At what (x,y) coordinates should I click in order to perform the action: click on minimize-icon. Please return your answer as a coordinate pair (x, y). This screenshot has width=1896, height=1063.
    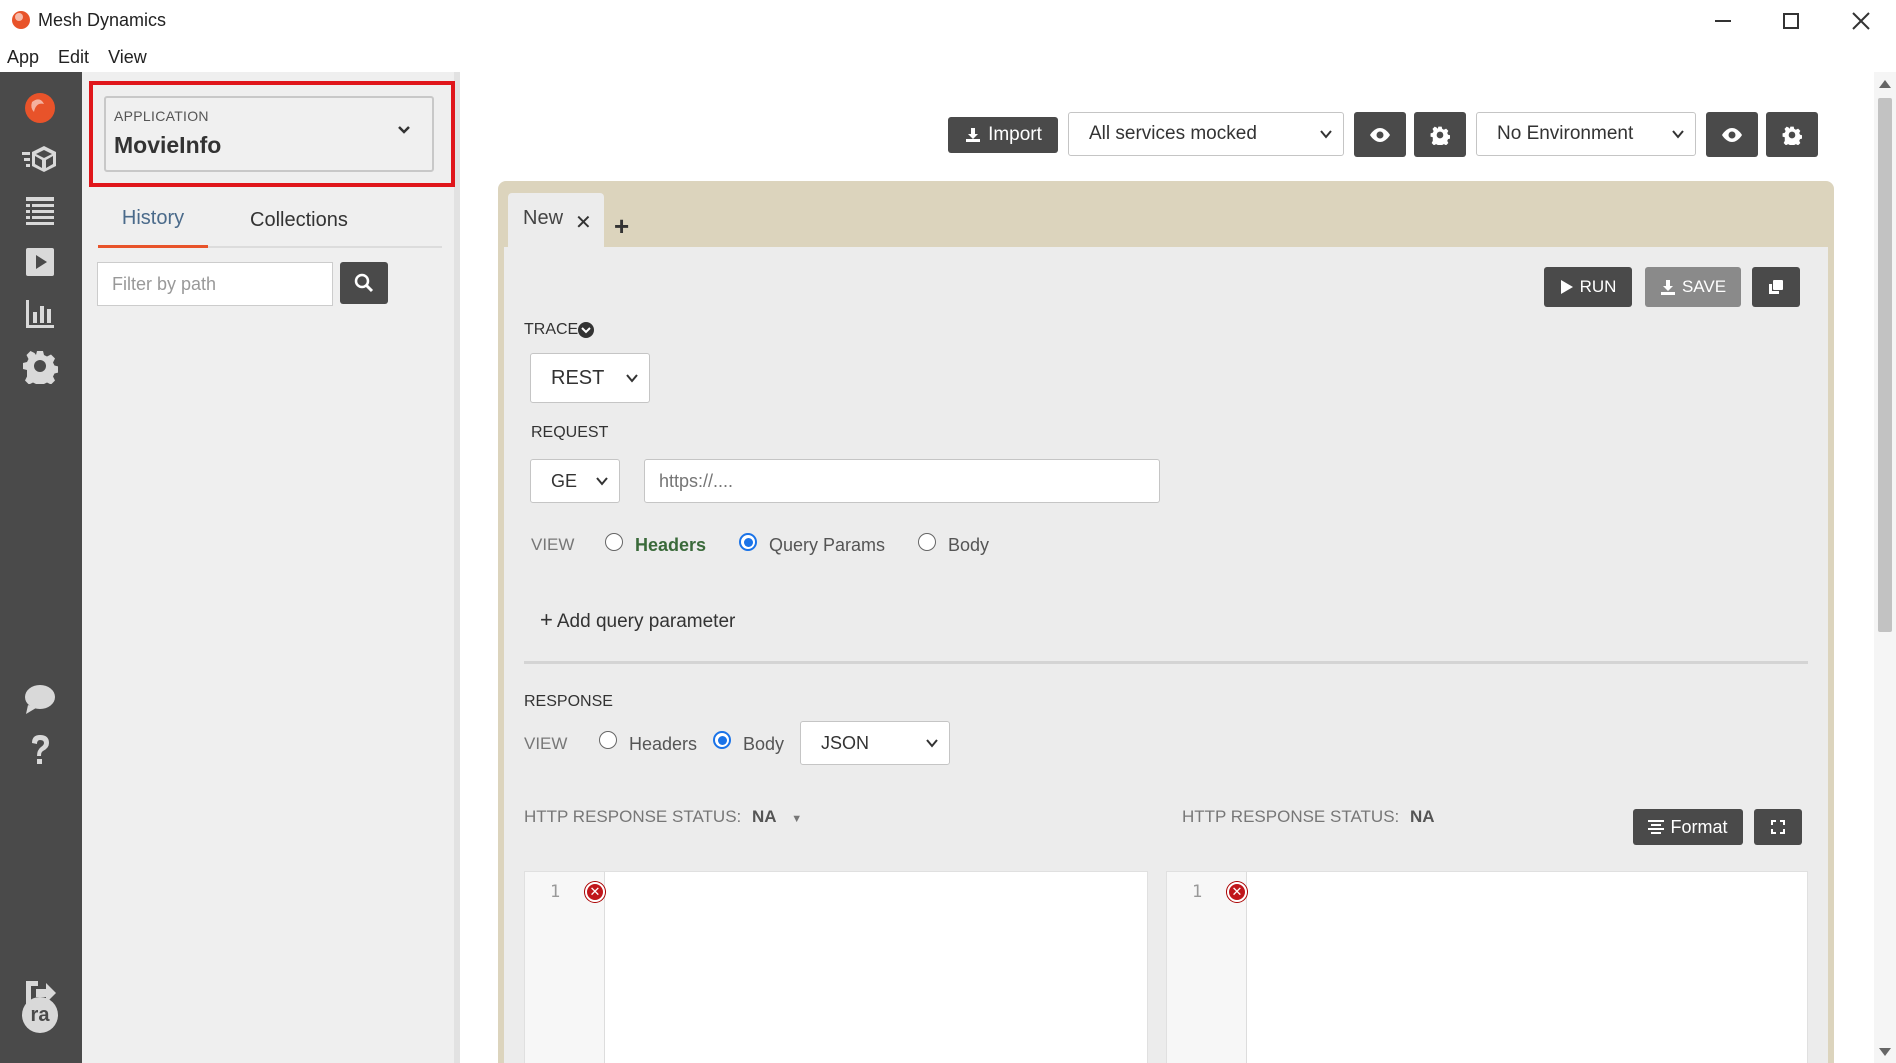
    Looking at the image, I should click on (1723, 21).